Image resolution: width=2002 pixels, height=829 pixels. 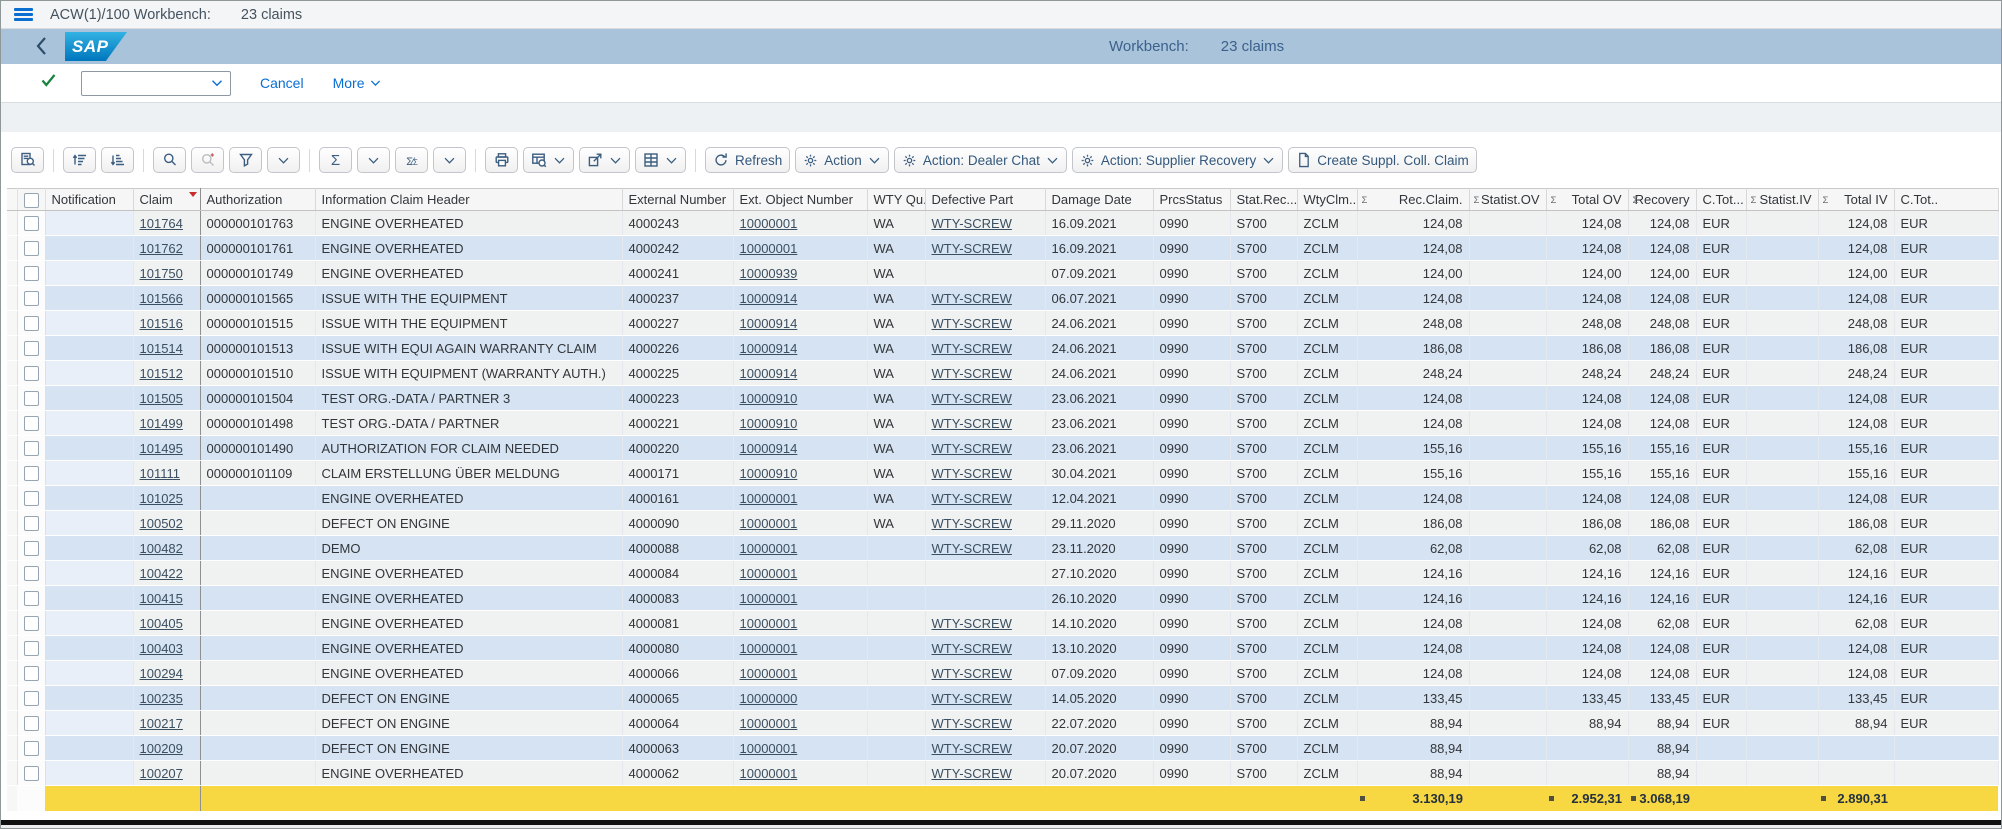 What do you see at coordinates (501, 160) in the screenshot?
I see `print-button` at bounding box center [501, 160].